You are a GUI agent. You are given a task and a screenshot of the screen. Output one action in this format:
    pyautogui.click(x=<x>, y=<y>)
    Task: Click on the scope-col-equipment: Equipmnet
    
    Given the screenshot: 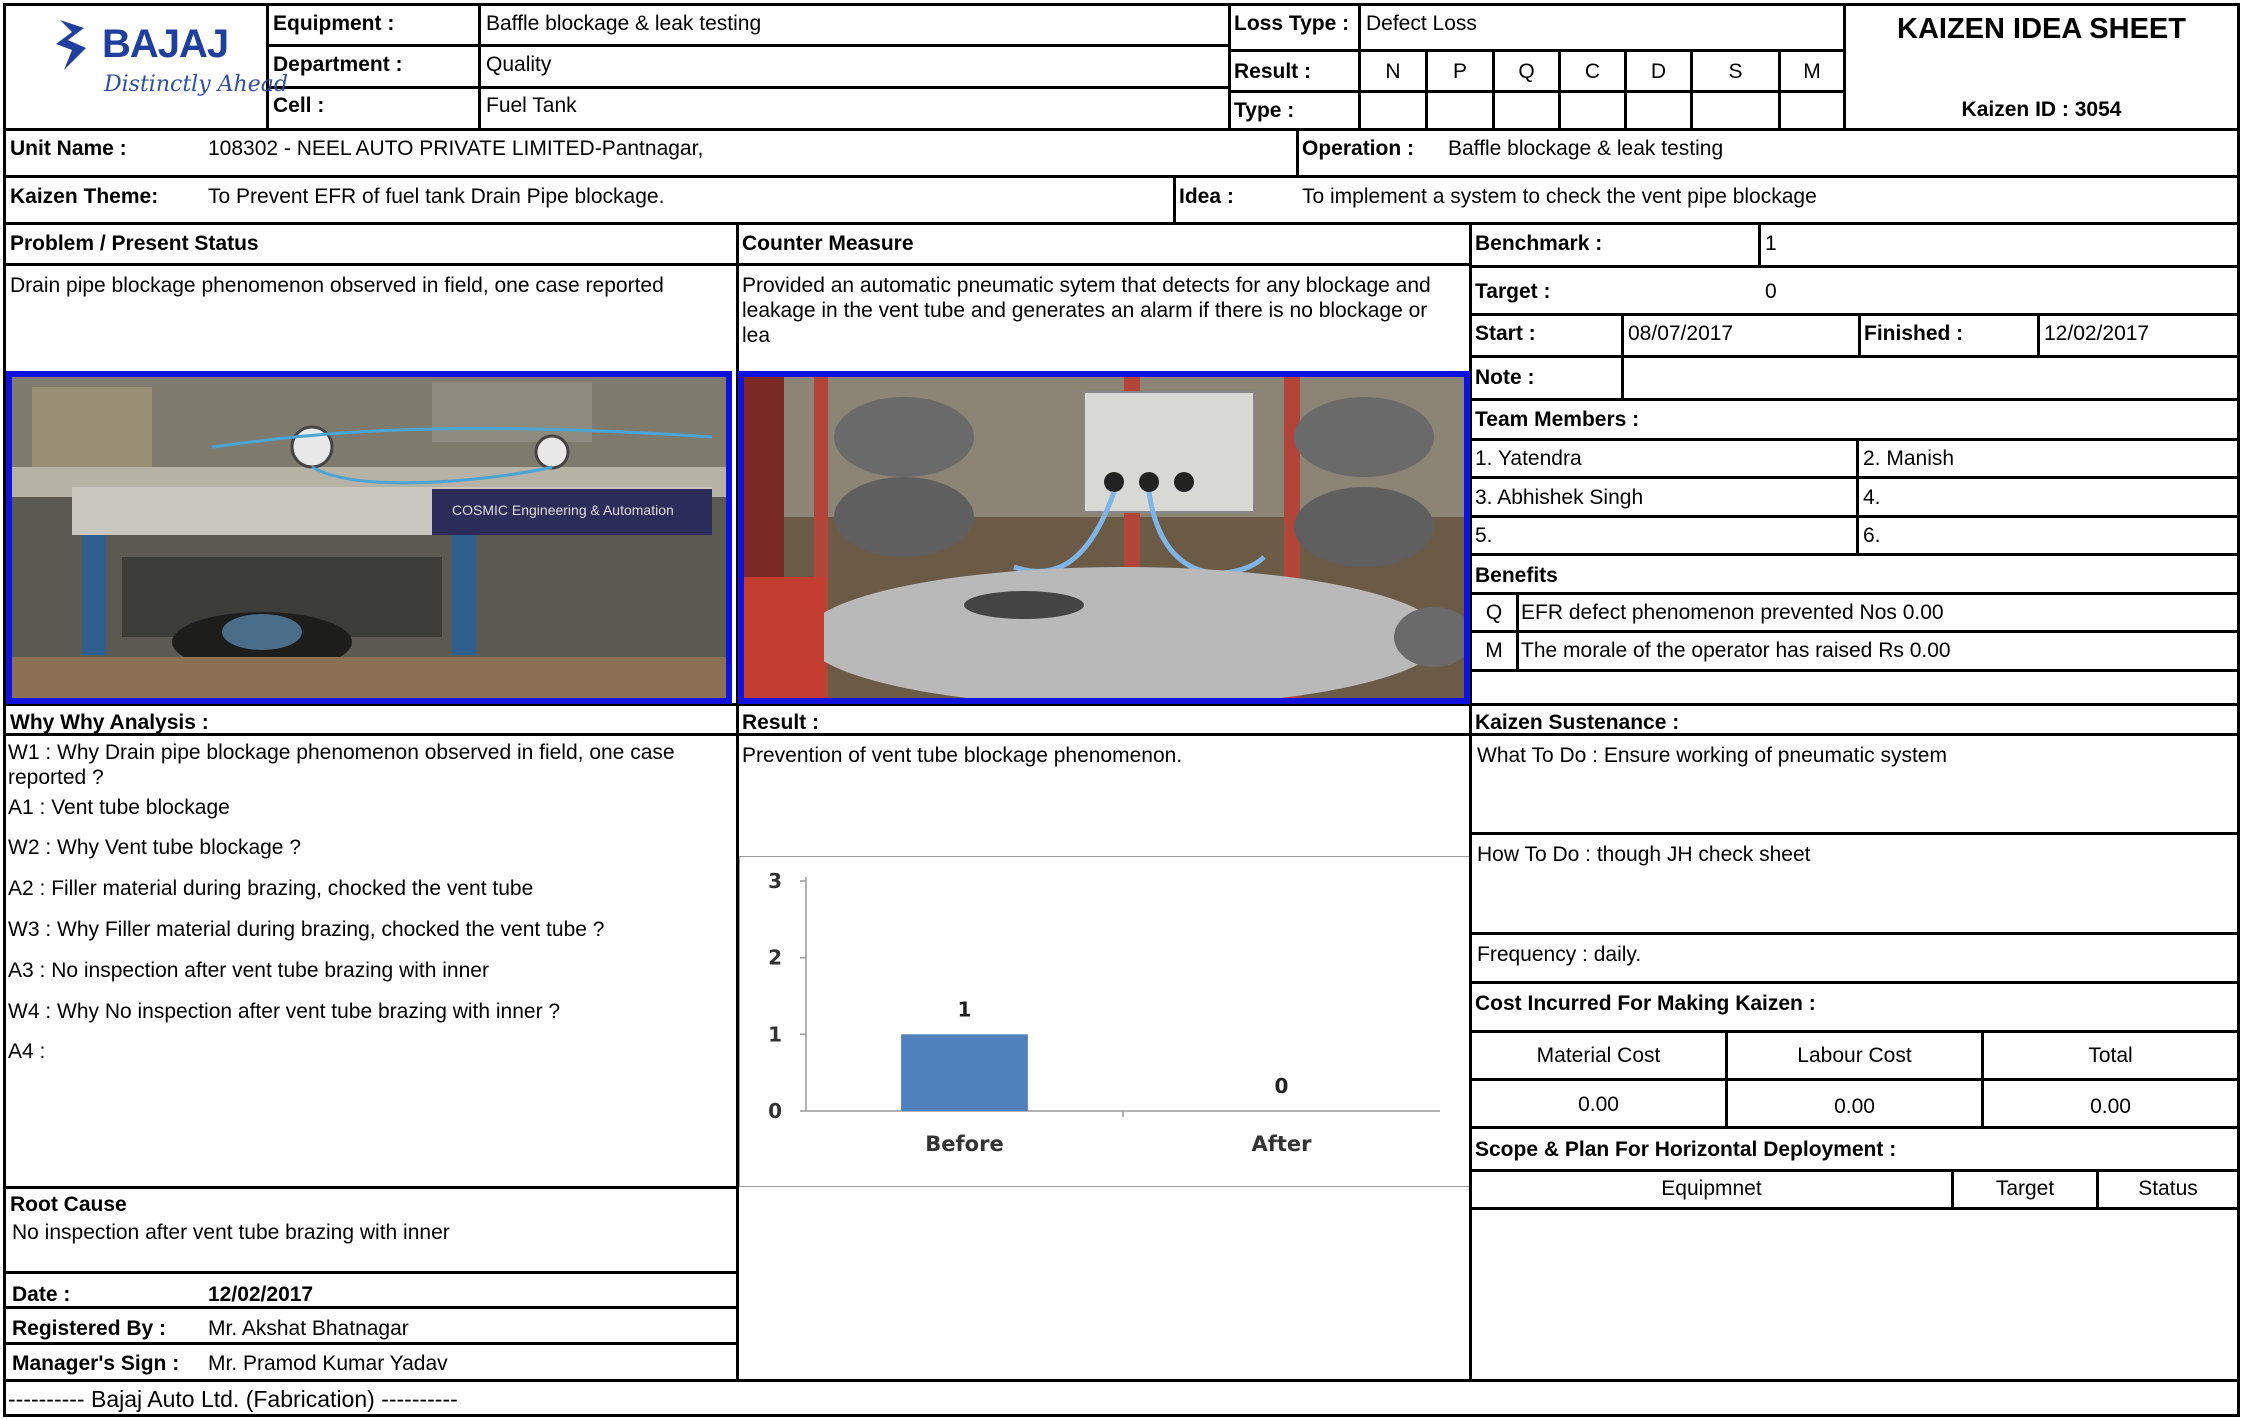 What is the action you would take?
    pyautogui.click(x=1711, y=1188)
    